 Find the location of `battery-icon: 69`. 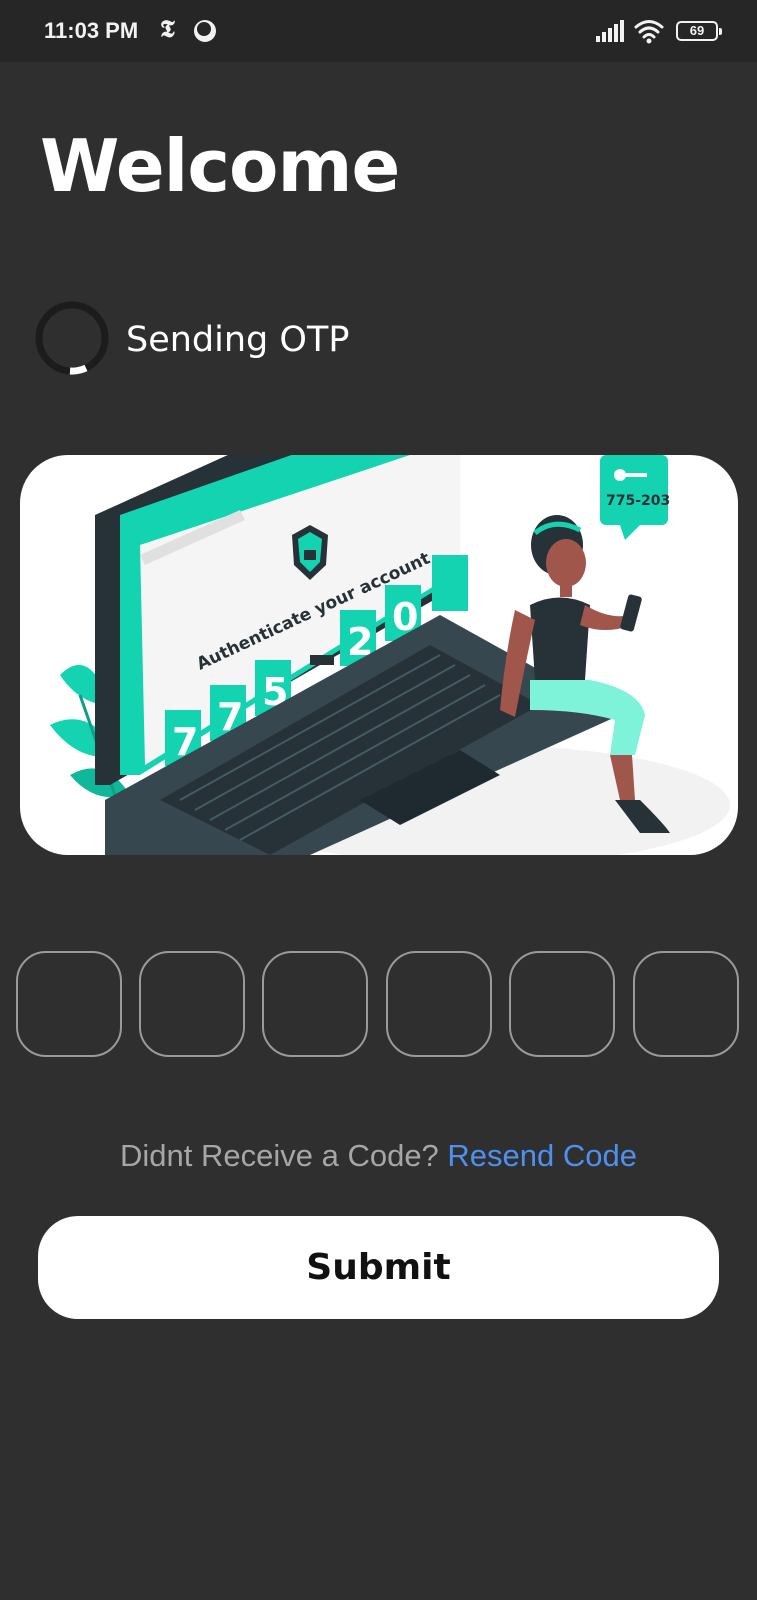

battery-icon: 69 is located at coordinates (699, 31).